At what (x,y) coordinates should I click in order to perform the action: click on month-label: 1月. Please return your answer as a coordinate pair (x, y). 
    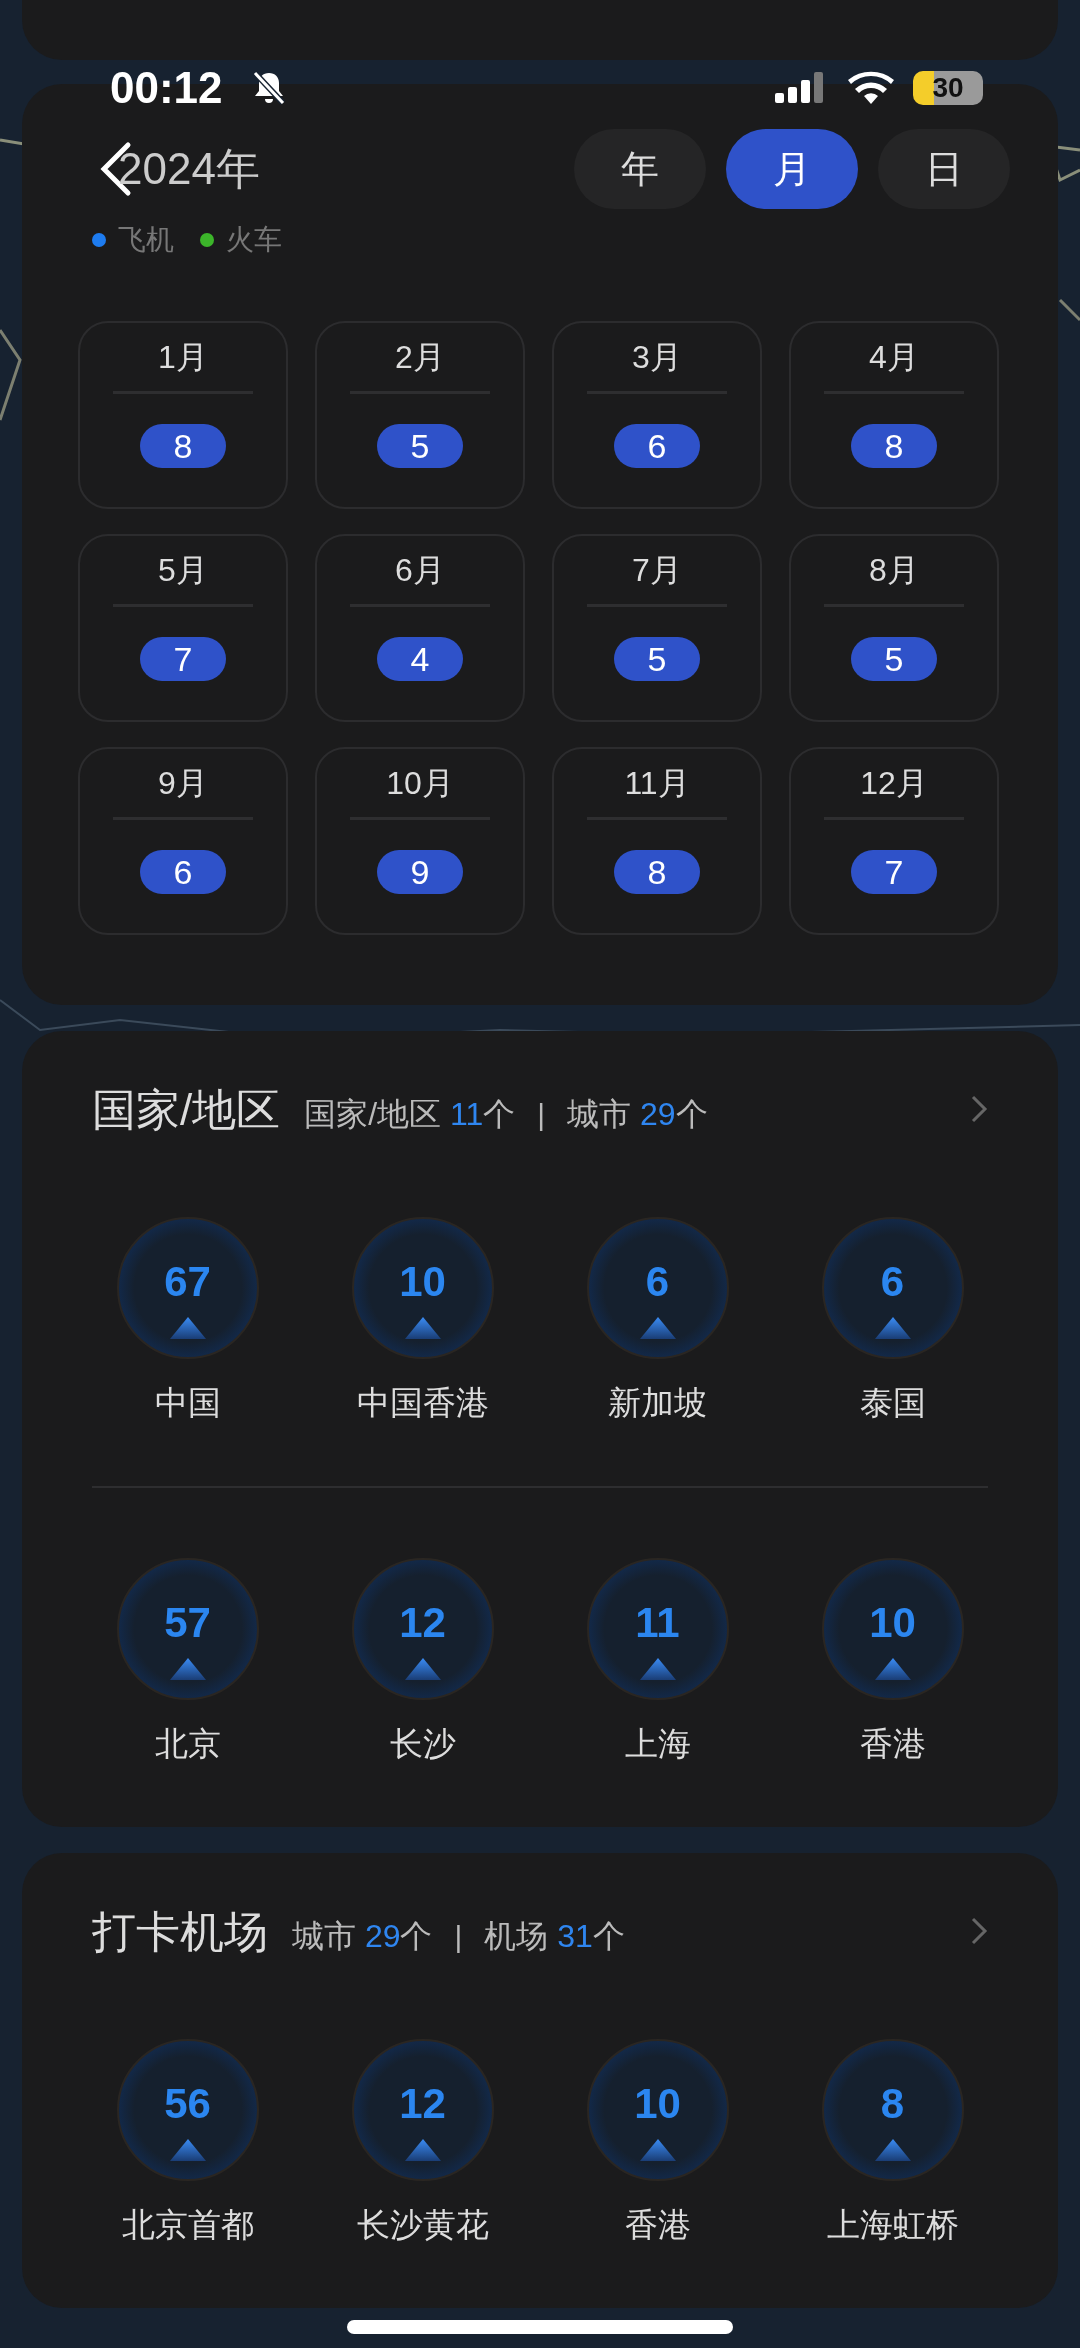
    Looking at the image, I should click on (183, 357).